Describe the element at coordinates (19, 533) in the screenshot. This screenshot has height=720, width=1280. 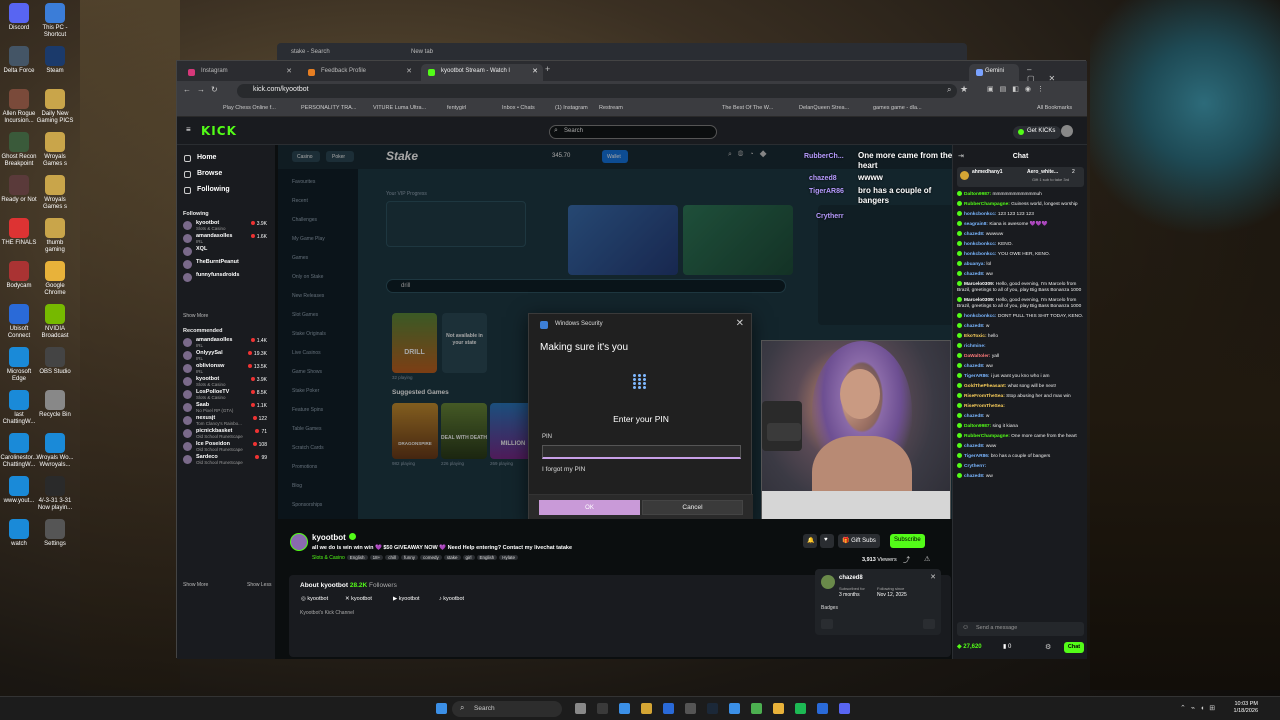
I see `desktop-icon: watch` at that location.